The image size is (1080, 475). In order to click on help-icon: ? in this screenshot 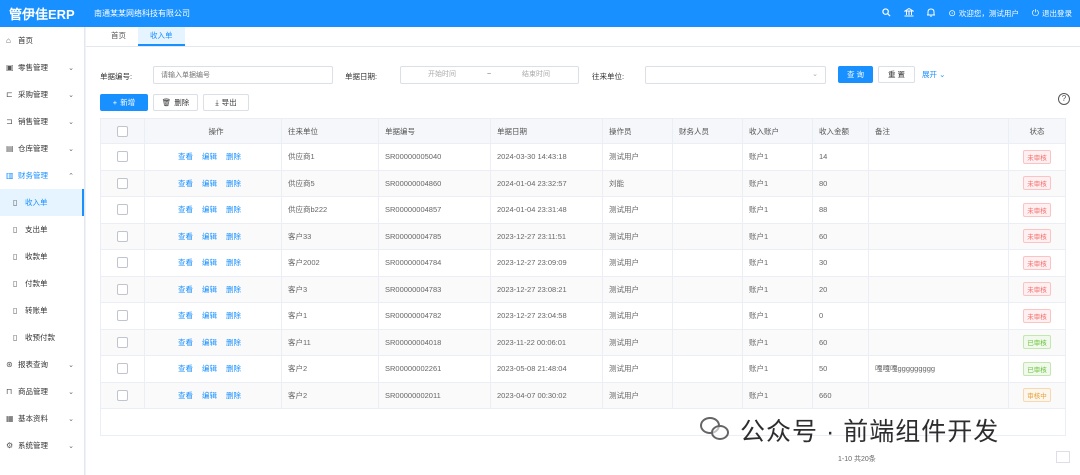, I will do `click(1064, 99)`.